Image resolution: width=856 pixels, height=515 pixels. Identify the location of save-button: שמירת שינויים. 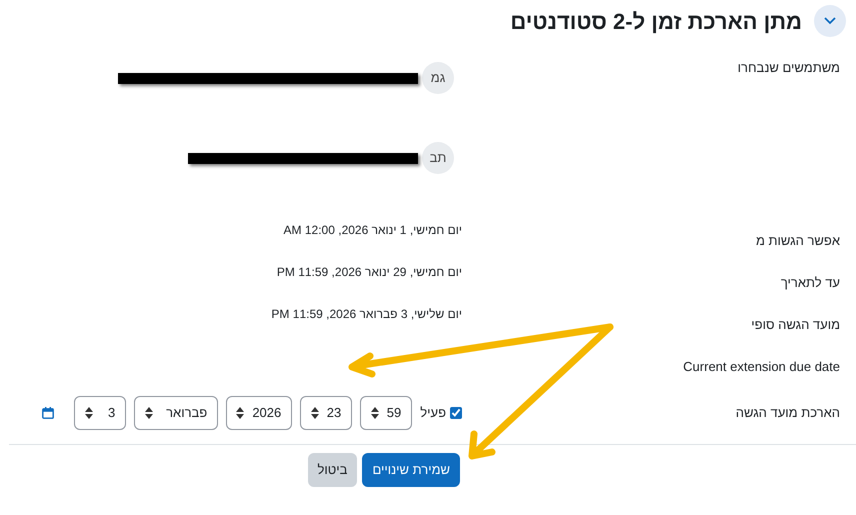
(411, 470).